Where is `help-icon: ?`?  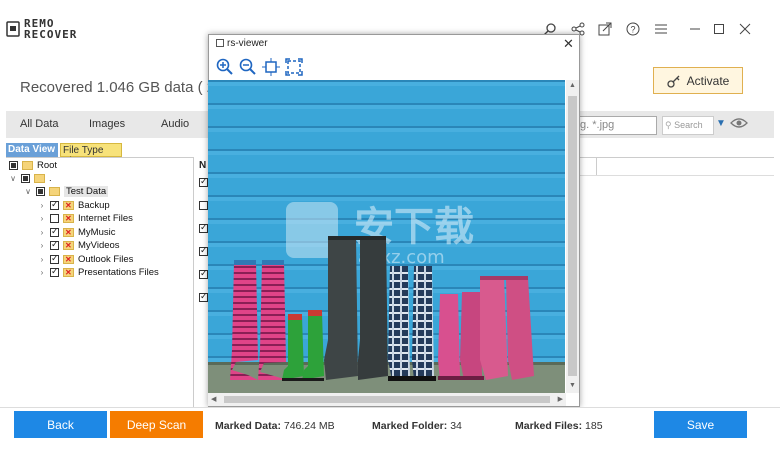 help-icon: ? is located at coordinates (633, 29).